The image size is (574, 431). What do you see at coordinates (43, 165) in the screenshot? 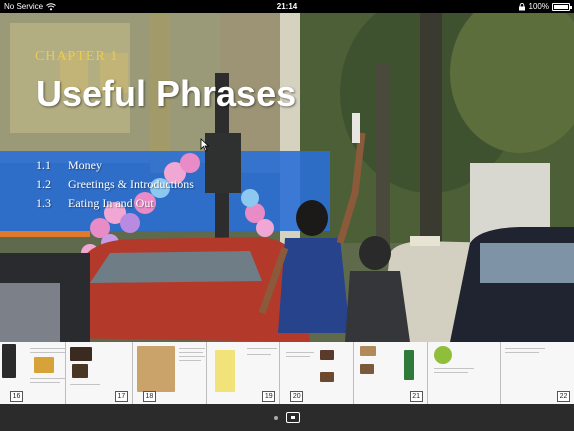
I see `section-number: 1.1` at bounding box center [43, 165].